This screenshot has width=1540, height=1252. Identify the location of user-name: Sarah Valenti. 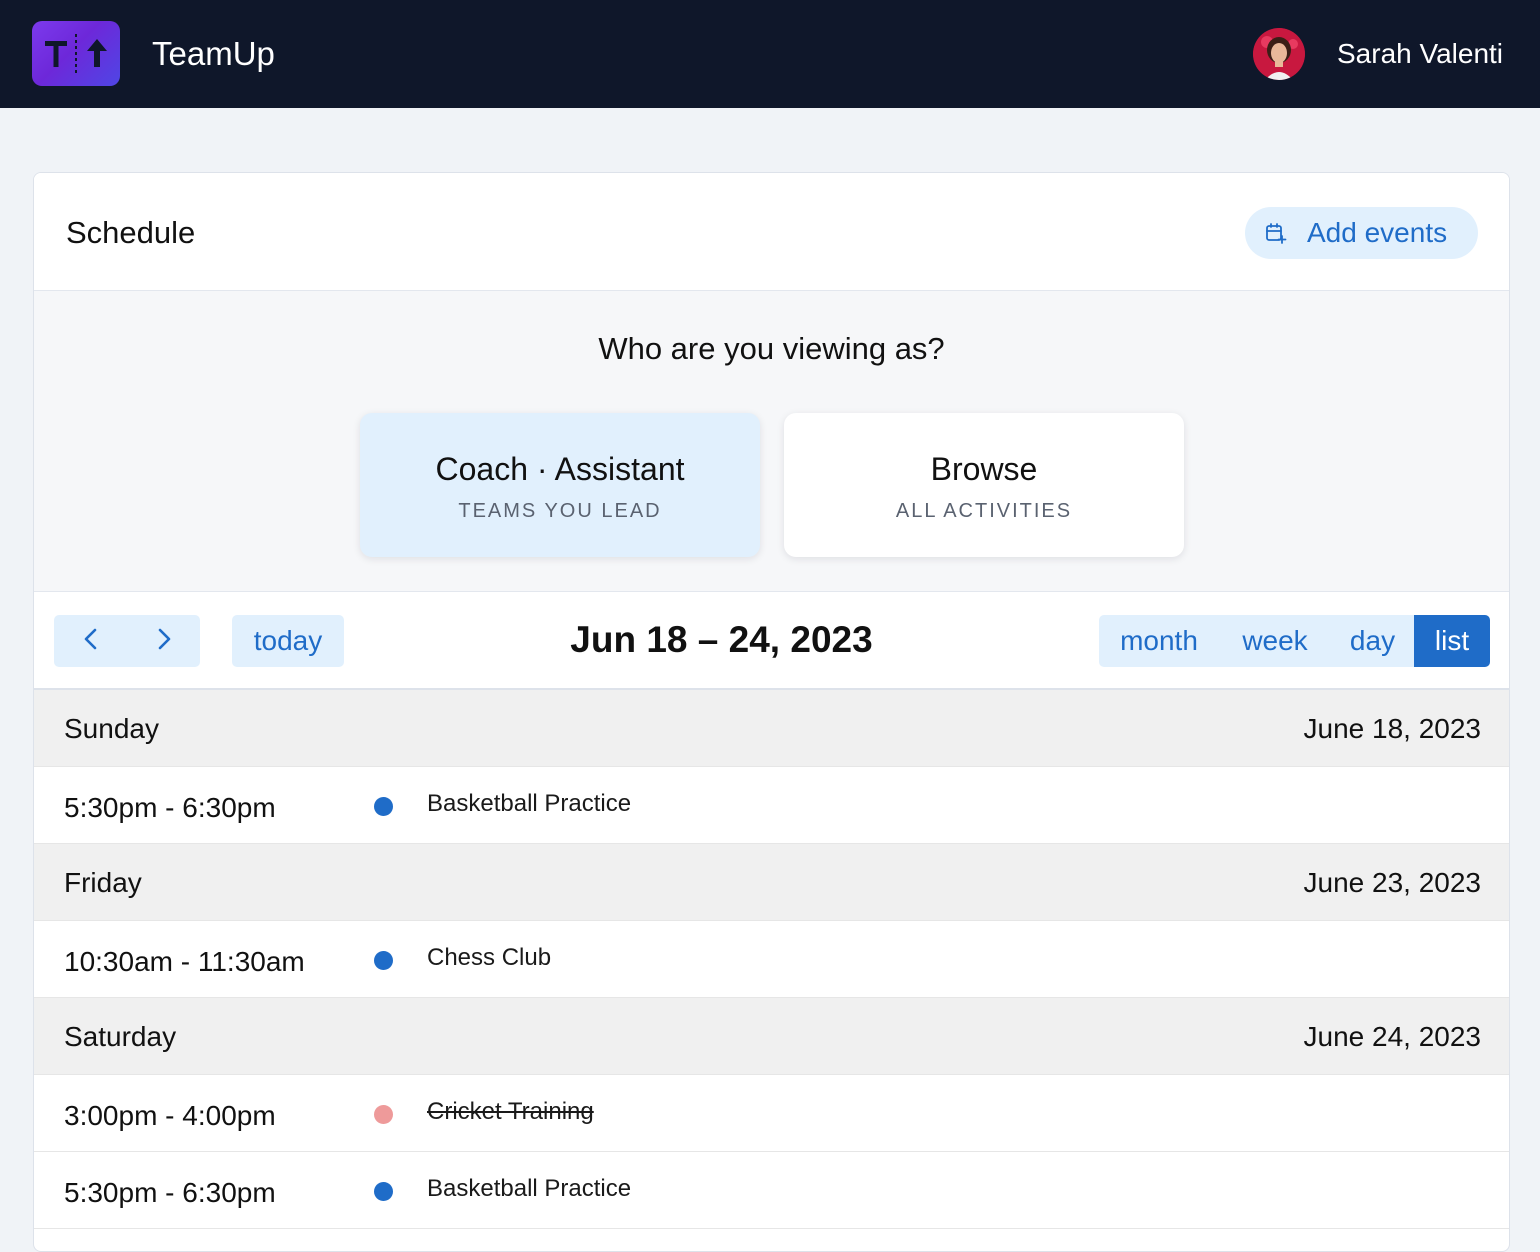
(1420, 54).